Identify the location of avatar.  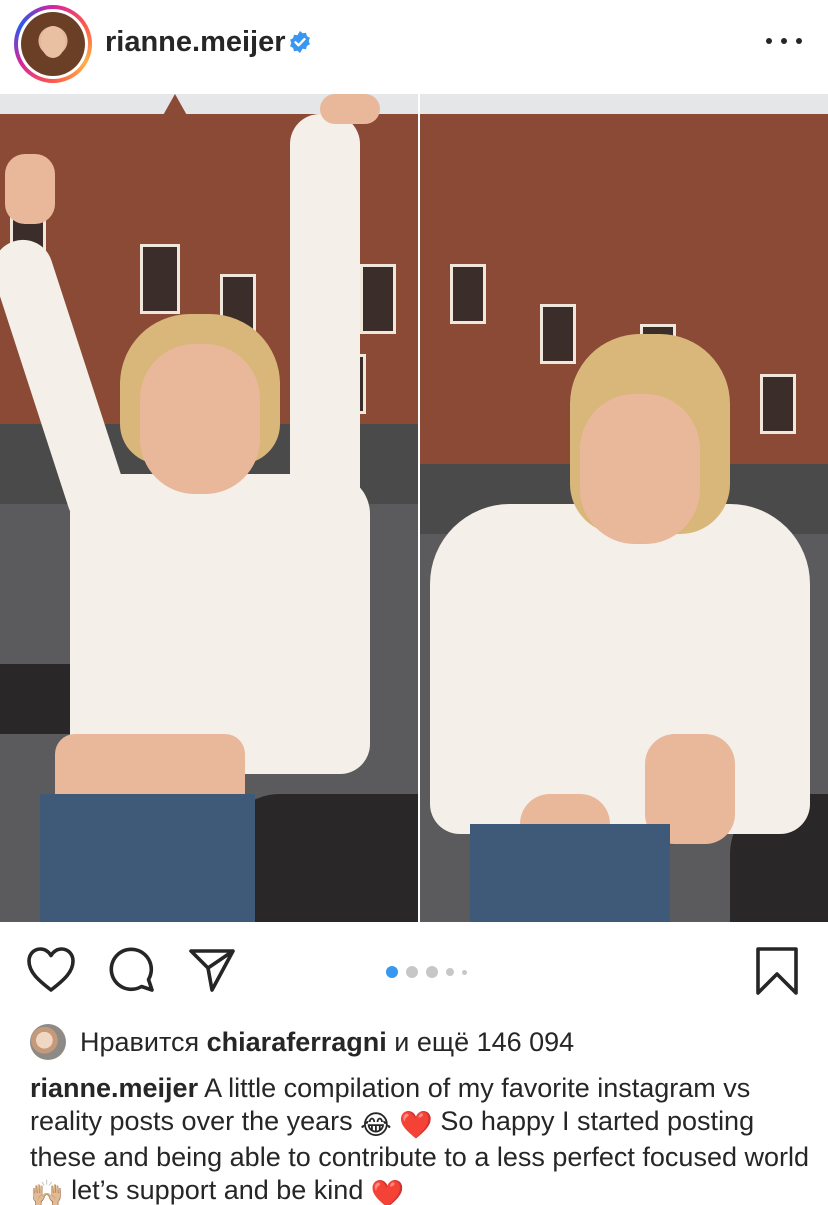
(53, 44).